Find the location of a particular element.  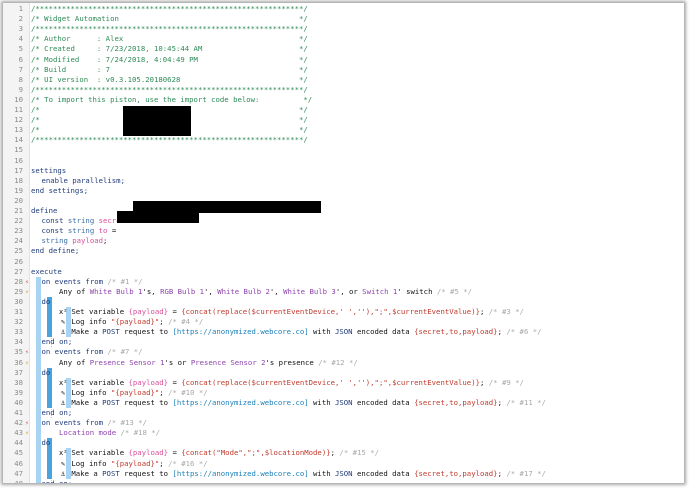

code-token: ', or is located at coordinates (349, 291).